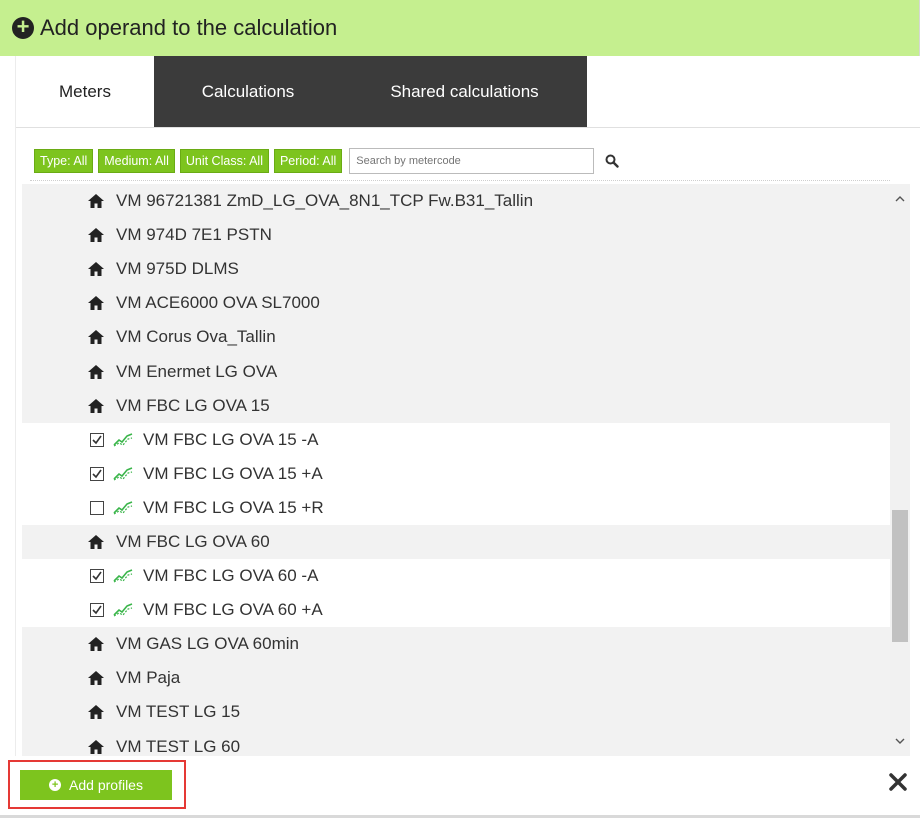 This screenshot has height=818, width=920. I want to click on list-scrollbar, so click(900, 470).